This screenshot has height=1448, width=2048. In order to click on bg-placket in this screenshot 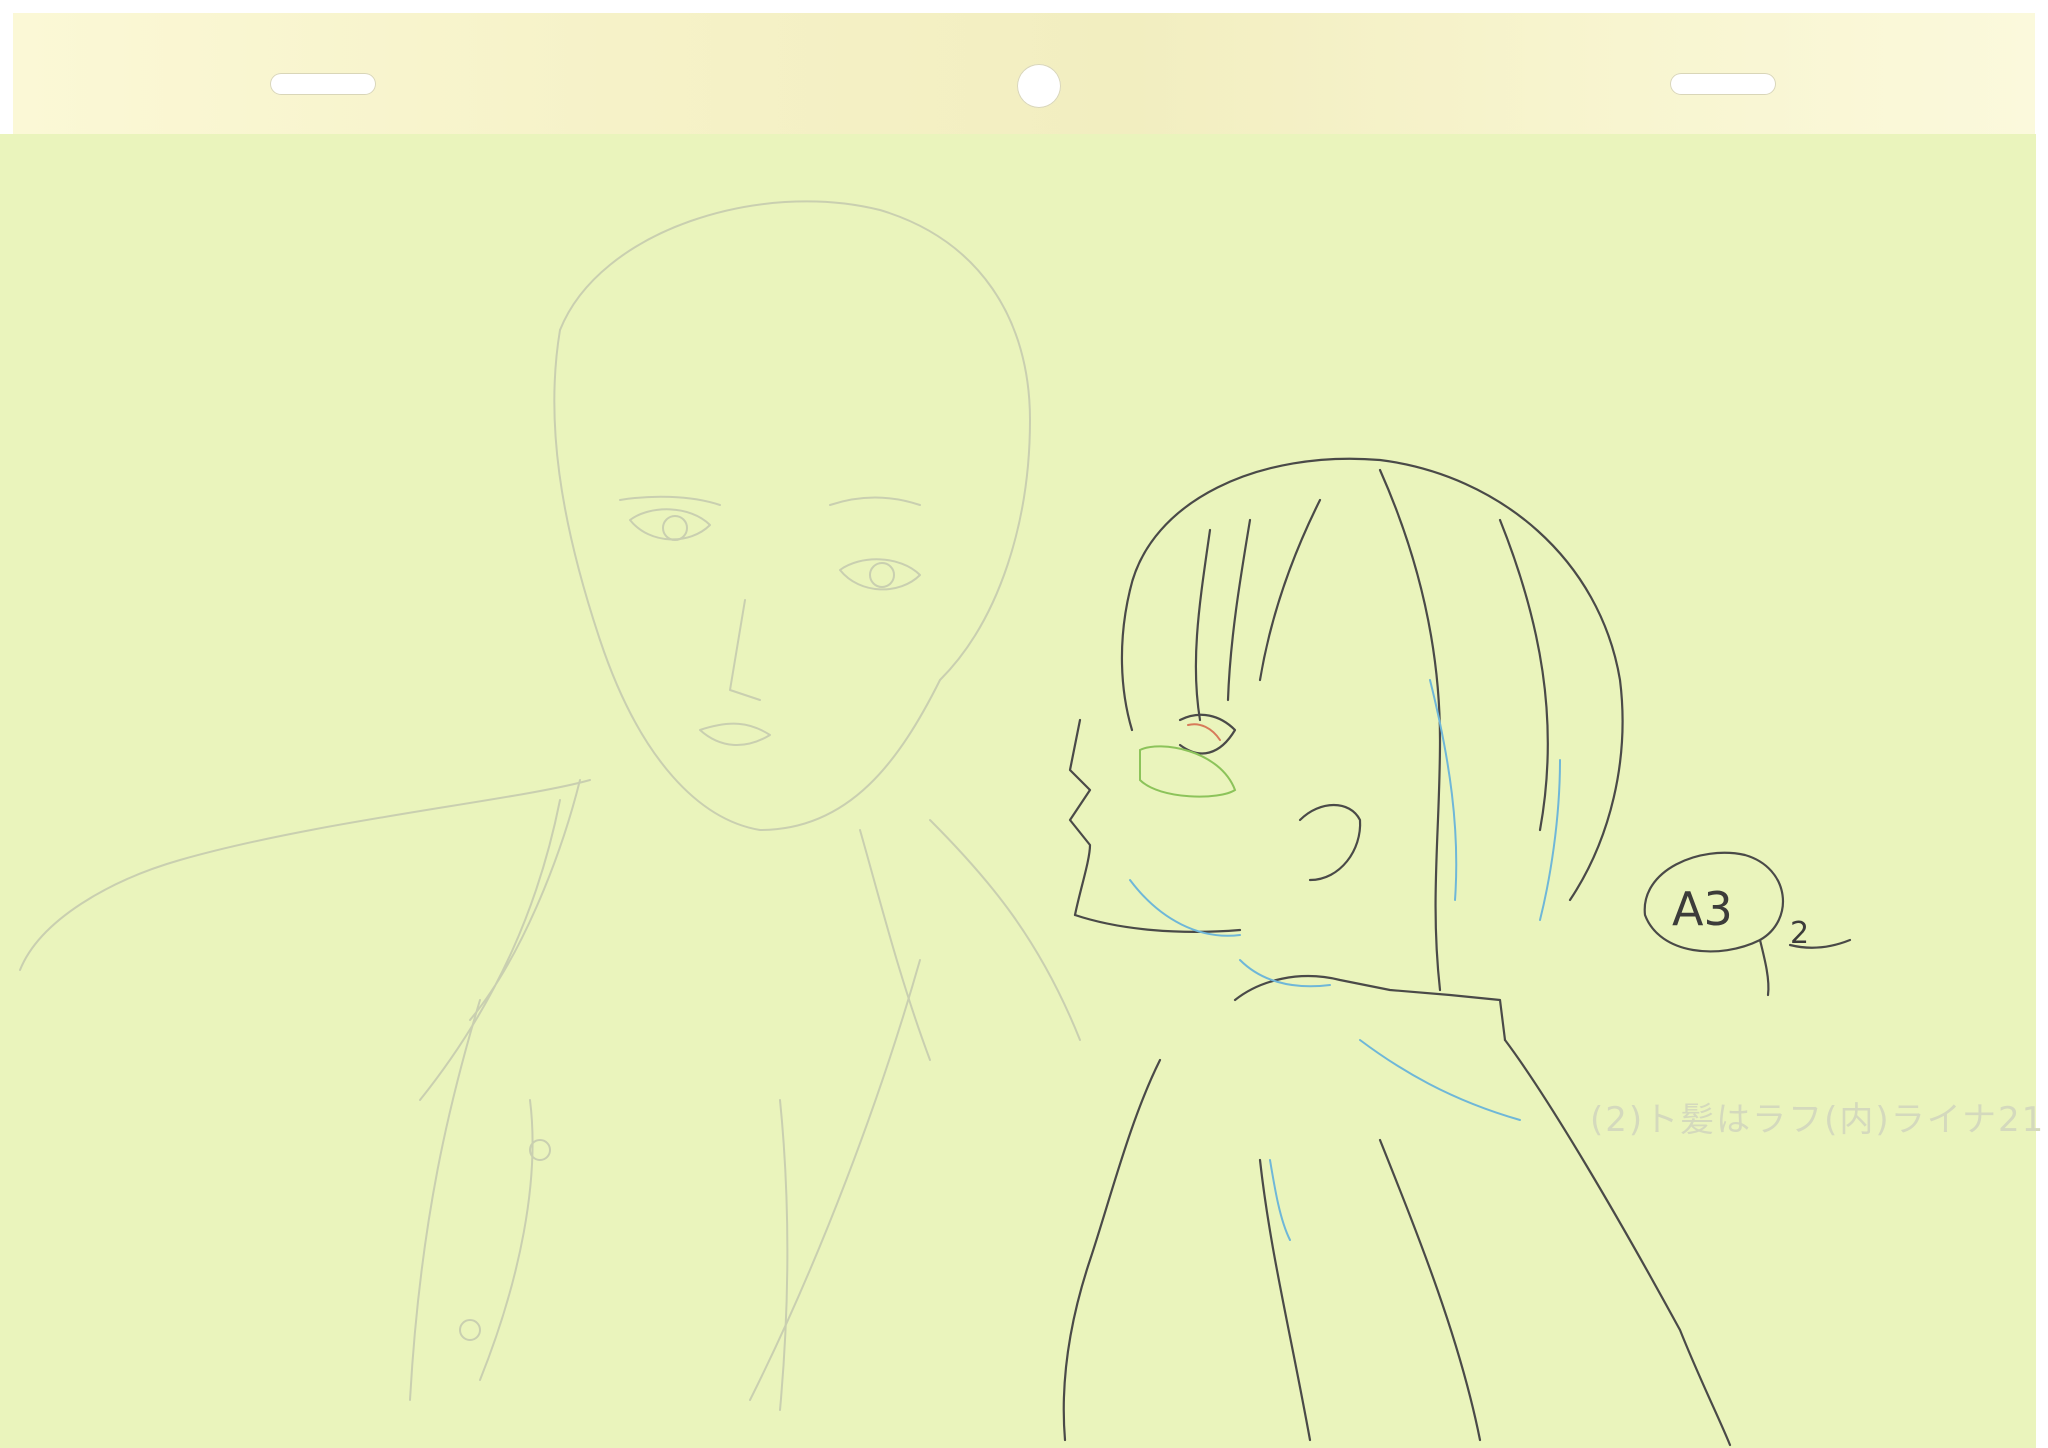, I will do `click(784, 1255)`.